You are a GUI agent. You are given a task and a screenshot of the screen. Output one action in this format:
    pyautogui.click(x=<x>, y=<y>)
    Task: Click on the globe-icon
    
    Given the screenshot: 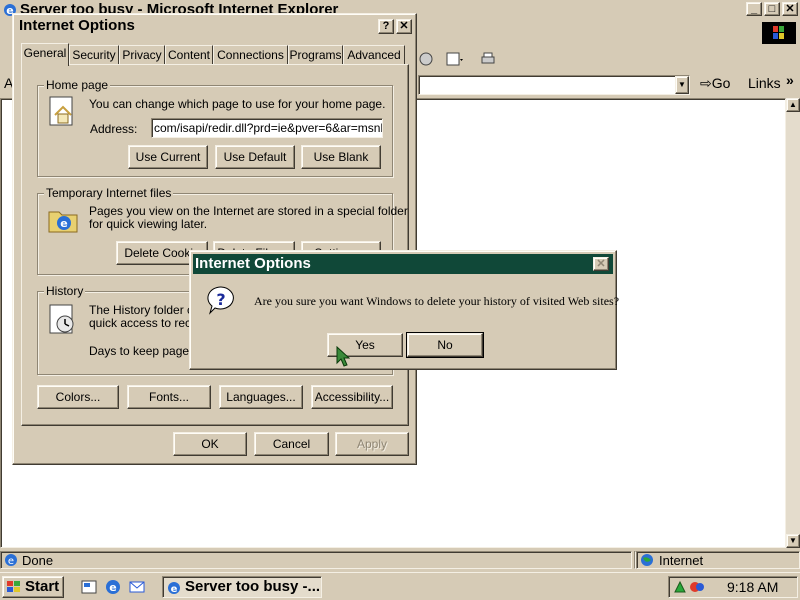 What is the action you would take?
    pyautogui.click(x=647, y=560)
    